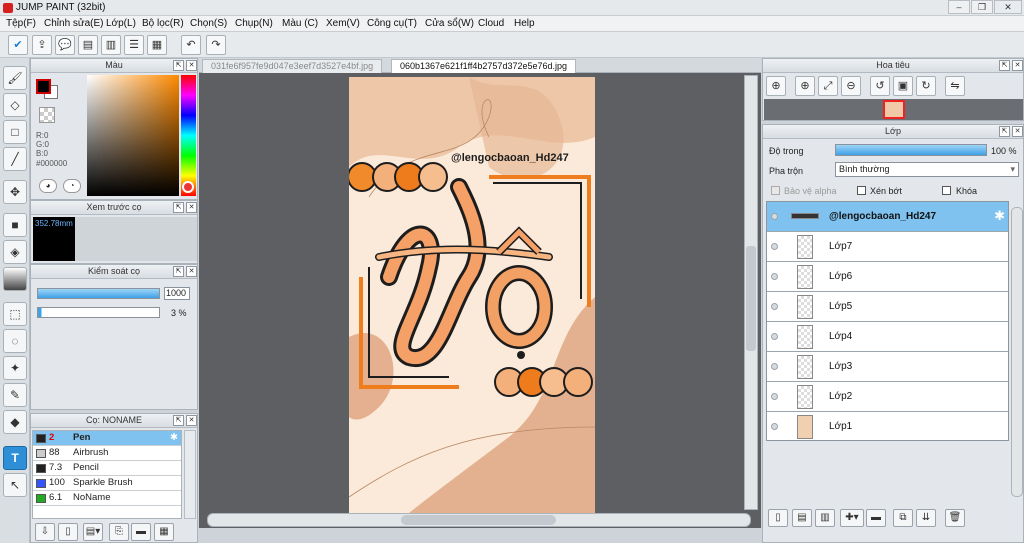 This screenshot has height=543, width=1024. Describe the element at coordinates (805, 86) in the screenshot. I see `zoom-in-icon: ⊕` at that location.